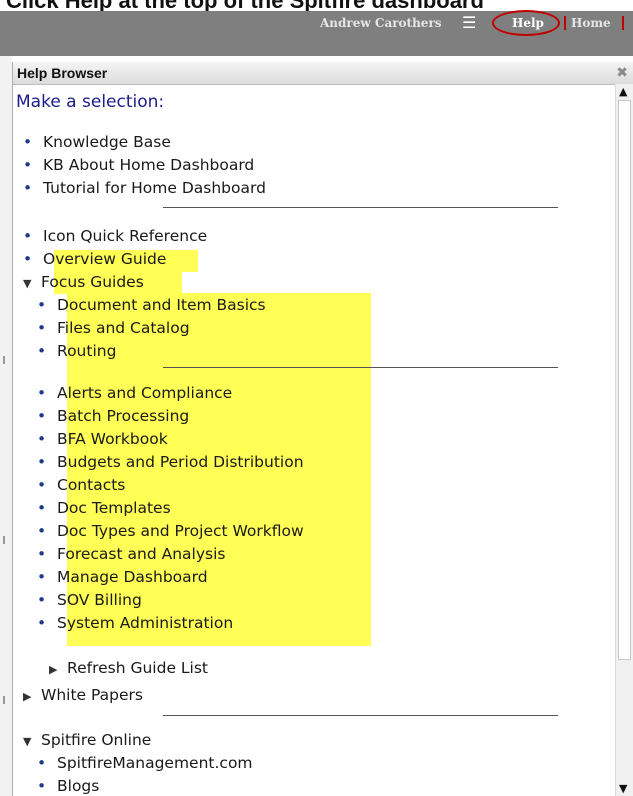  What do you see at coordinates (125, 236) in the screenshot?
I see `link-icon-quick-reference: Icon Quick Reference` at bounding box center [125, 236].